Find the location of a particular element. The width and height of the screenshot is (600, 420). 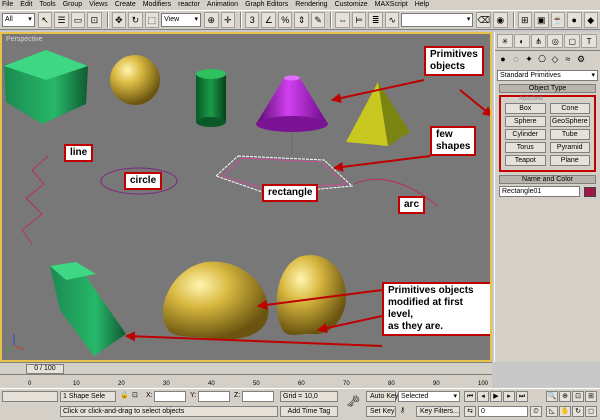

reference-coordinate-dropdown: View ▾ is located at coordinates (181, 20).